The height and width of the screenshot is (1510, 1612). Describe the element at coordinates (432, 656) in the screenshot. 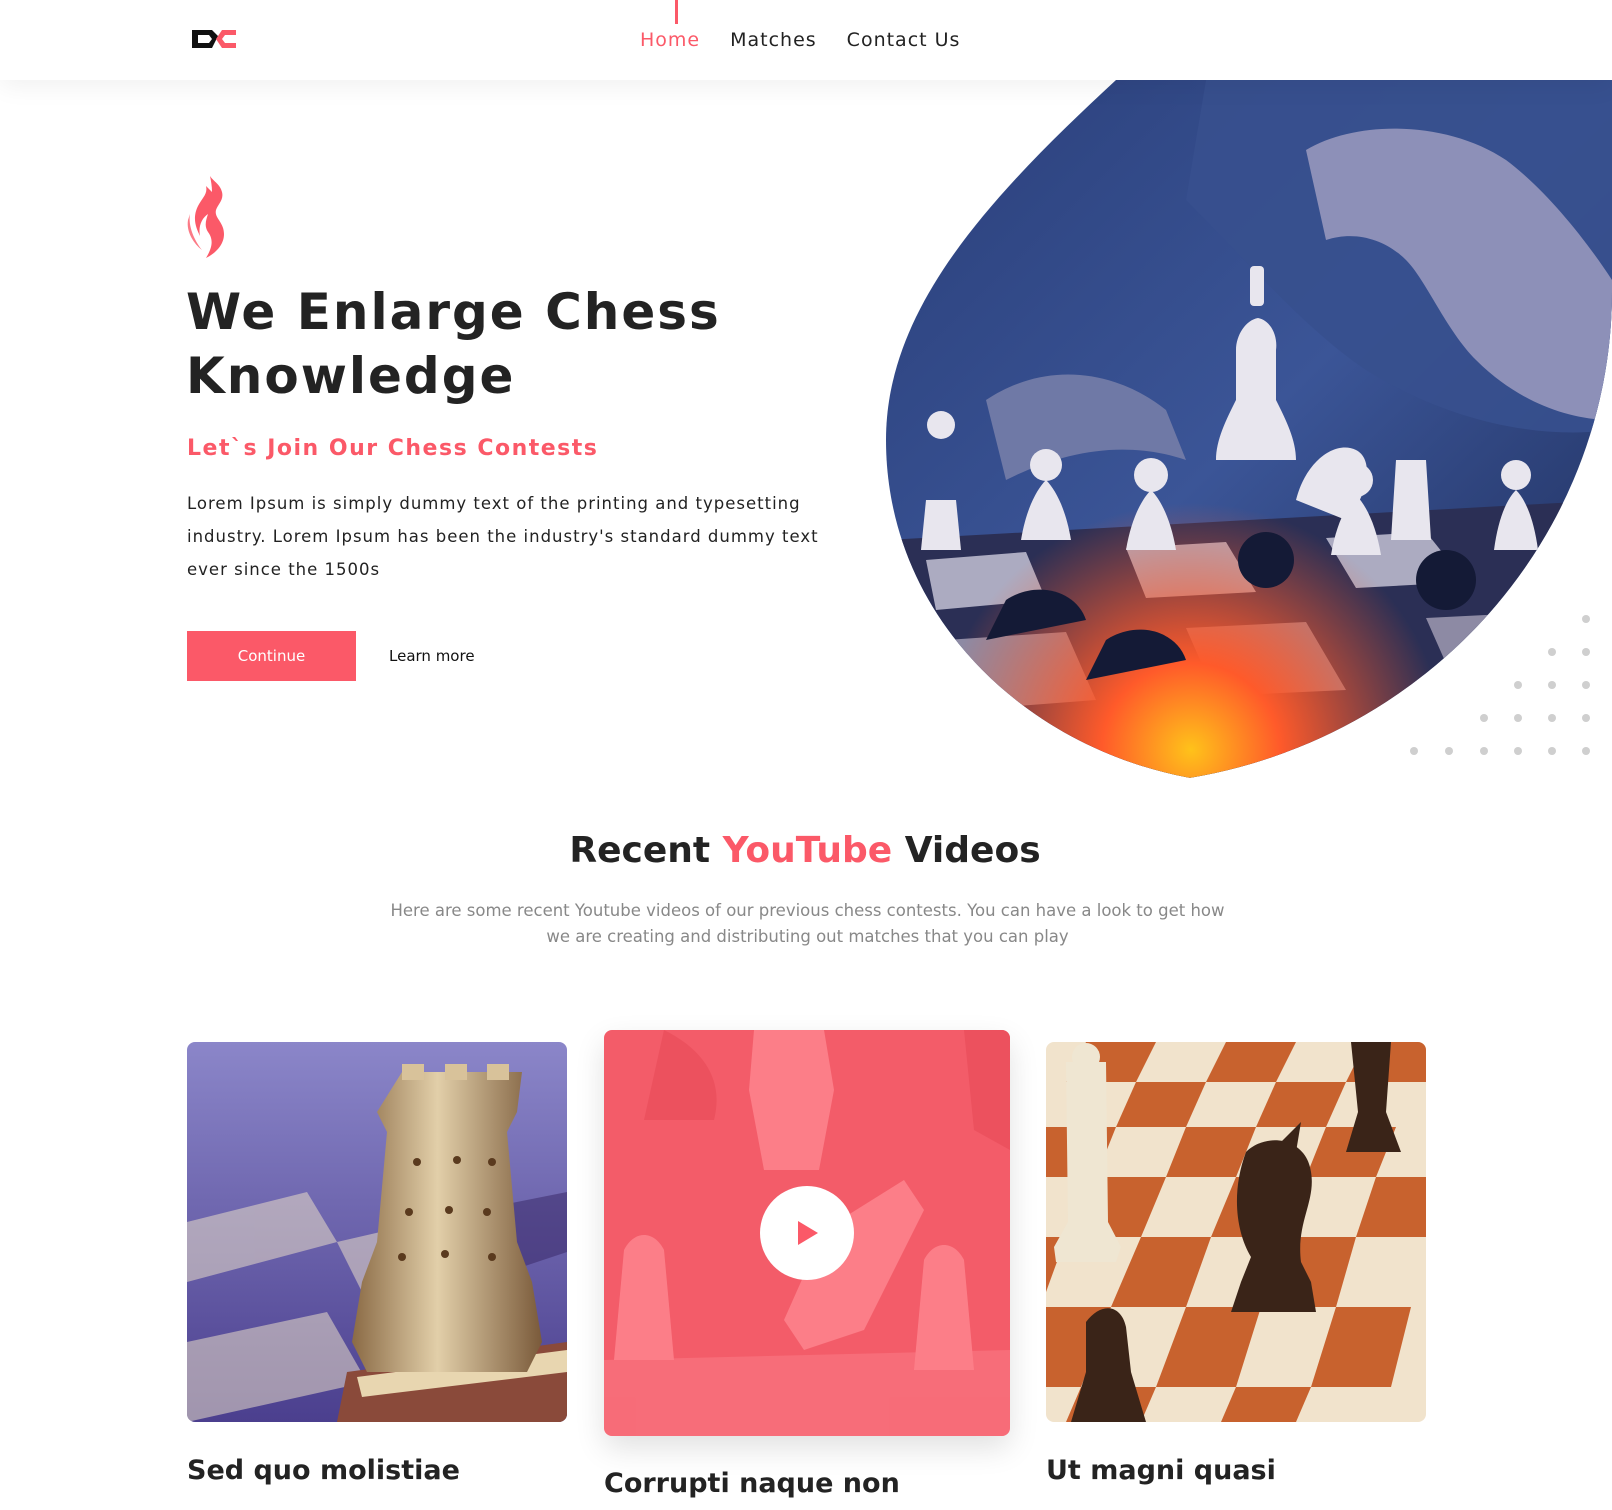

I see `learn-more-link: Learn more` at that location.